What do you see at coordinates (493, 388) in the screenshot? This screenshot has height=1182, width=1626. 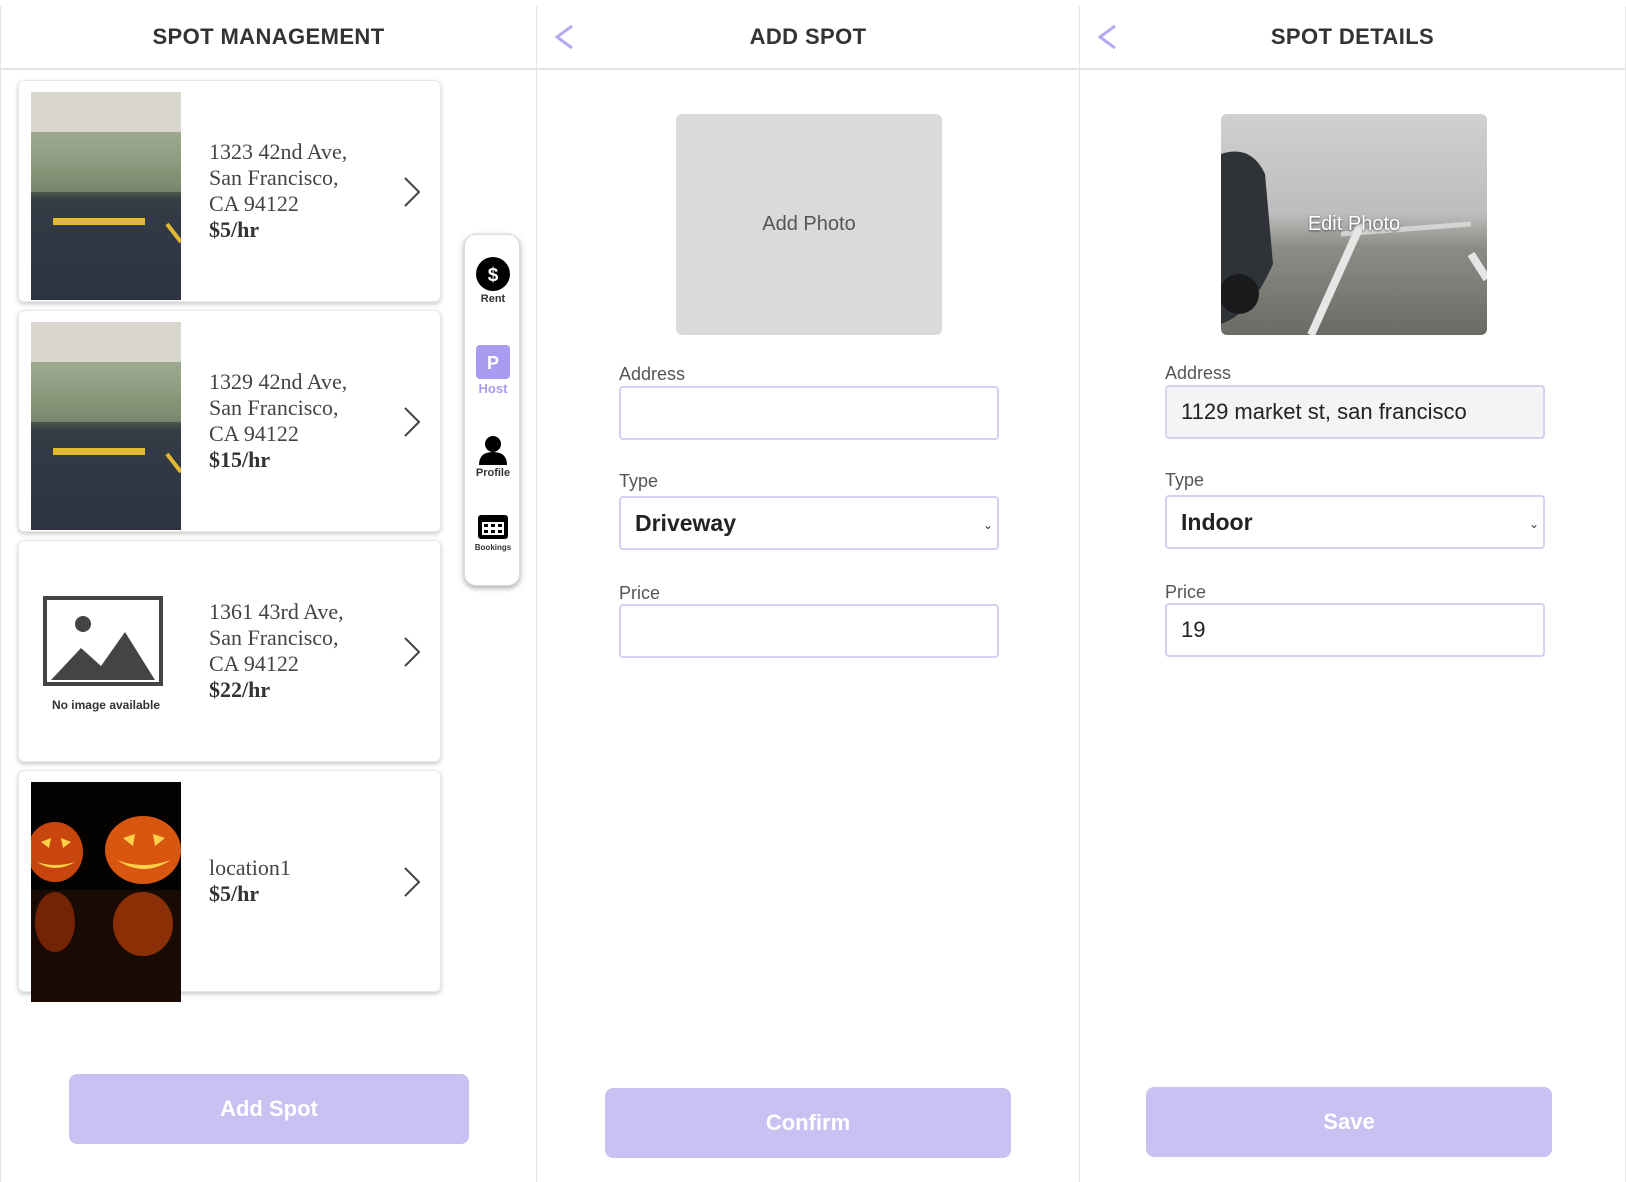 I see `tab-label: Host` at bounding box center [493, 388].